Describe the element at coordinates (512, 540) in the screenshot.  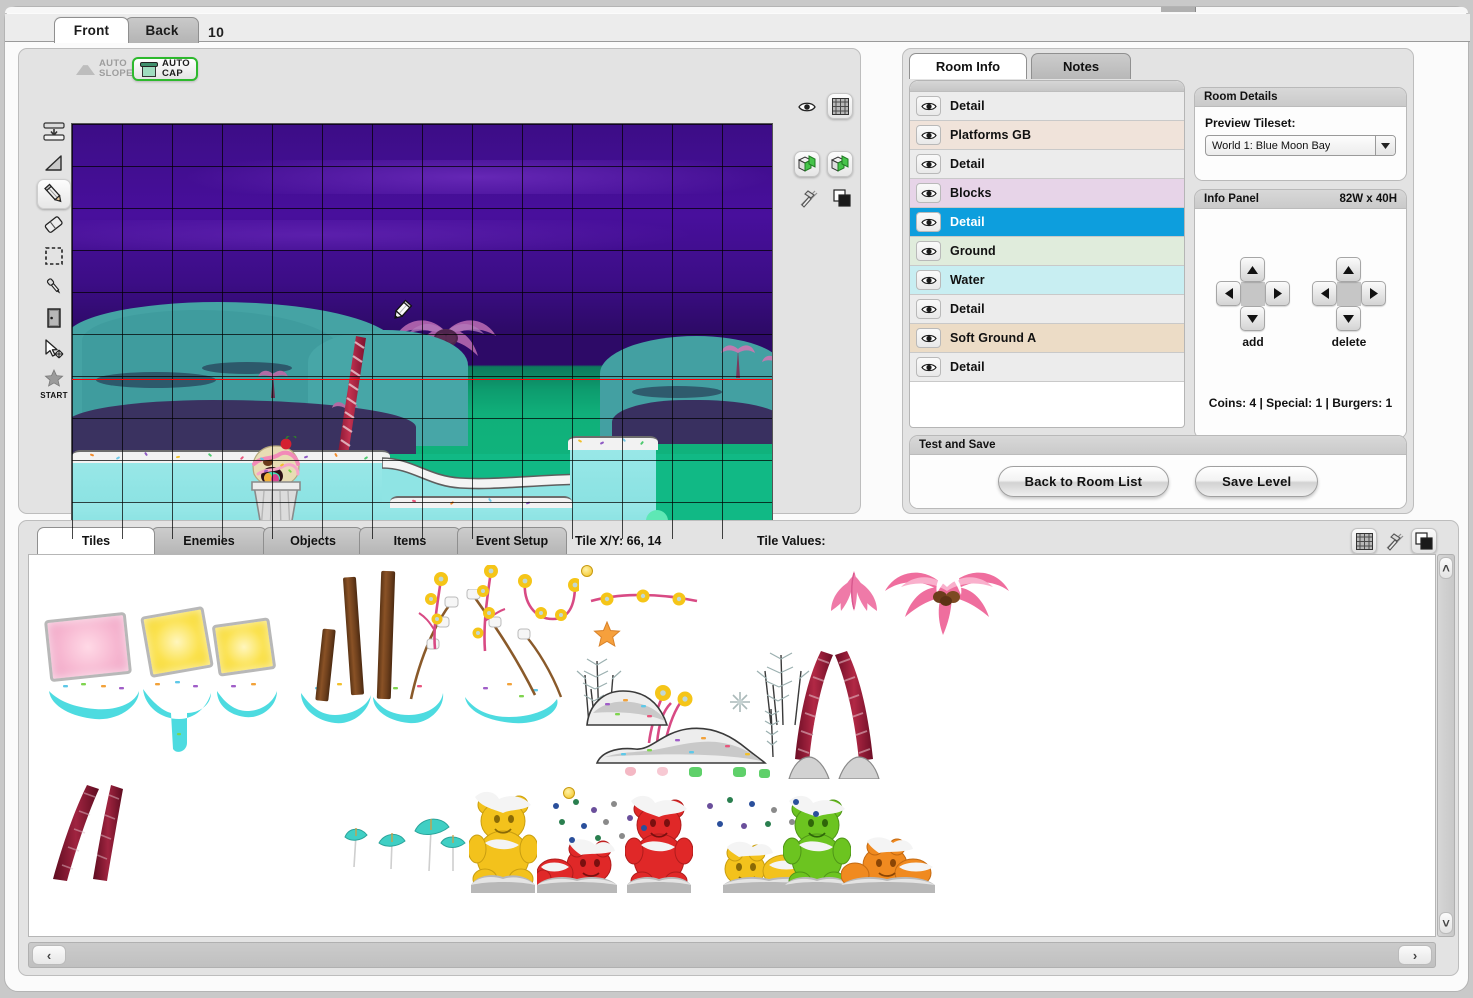
I see `tab-event-setup: Event Setup` at that location.